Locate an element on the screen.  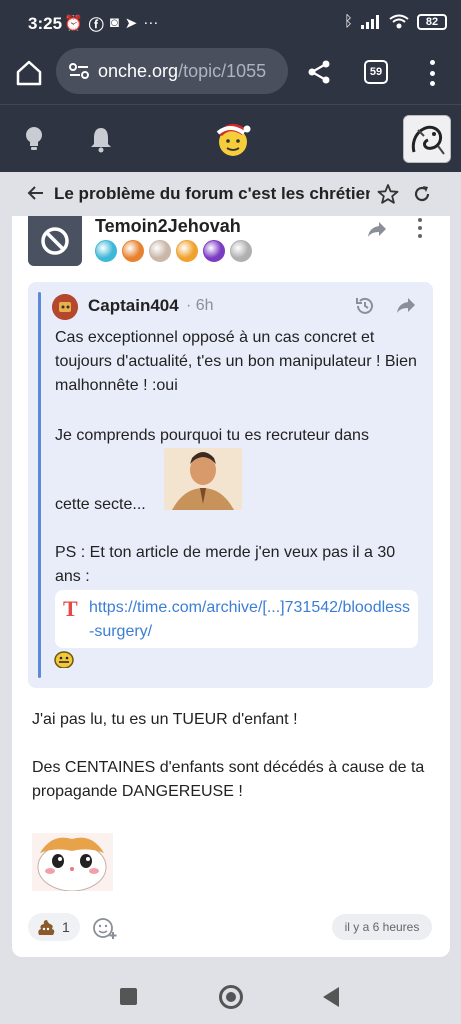
site-header is located at coordinates (230, 138).